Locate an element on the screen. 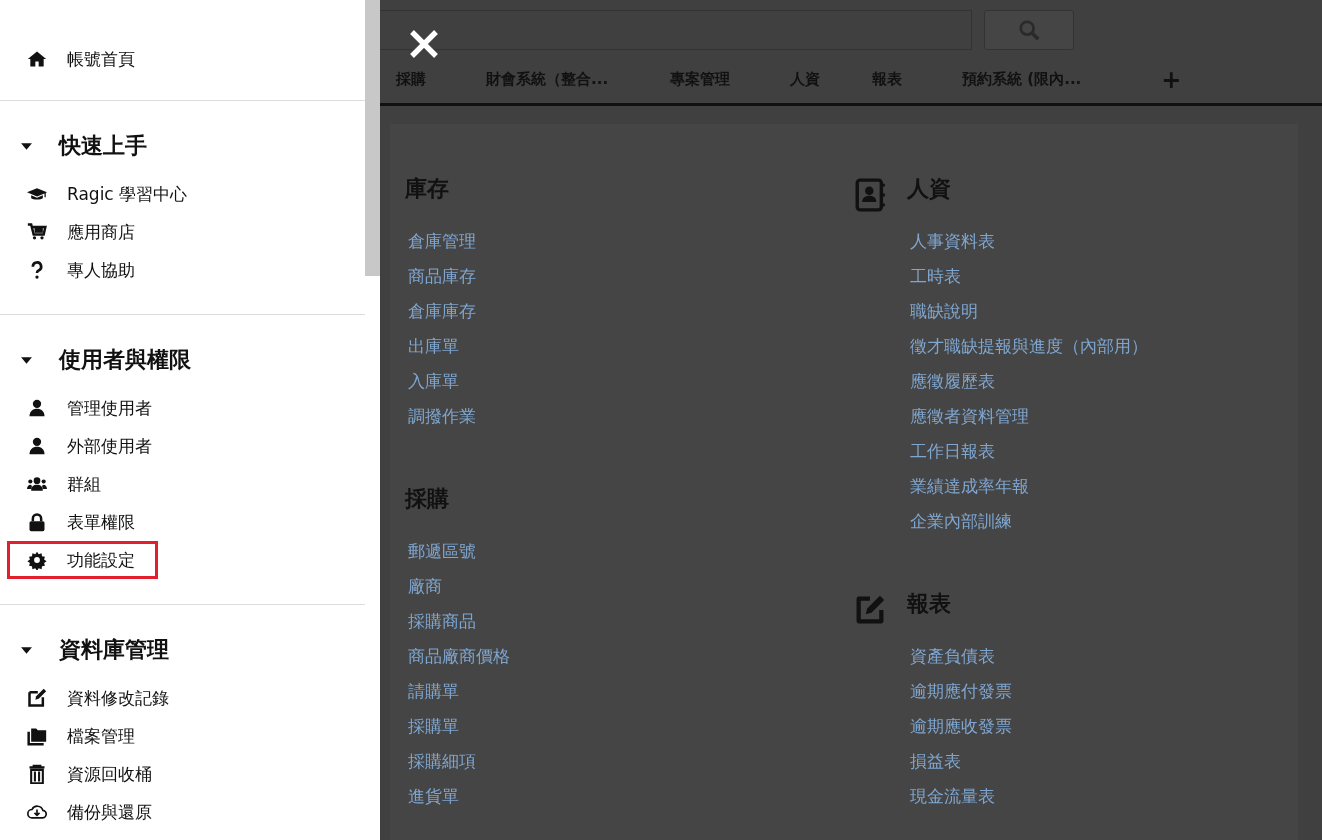 Image resolution: width=1322 pixels, height=840 pixels. sidebar-item: 外部使用者 is located at coordinates (87, 446).